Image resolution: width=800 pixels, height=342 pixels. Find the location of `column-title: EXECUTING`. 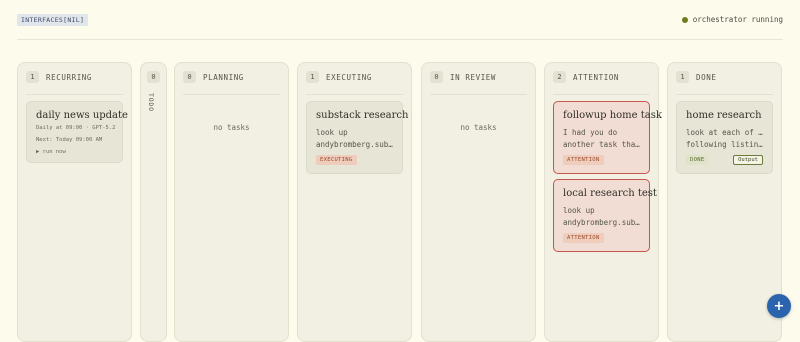

column-title: EXECUTING is located at coordinates (349, 77).